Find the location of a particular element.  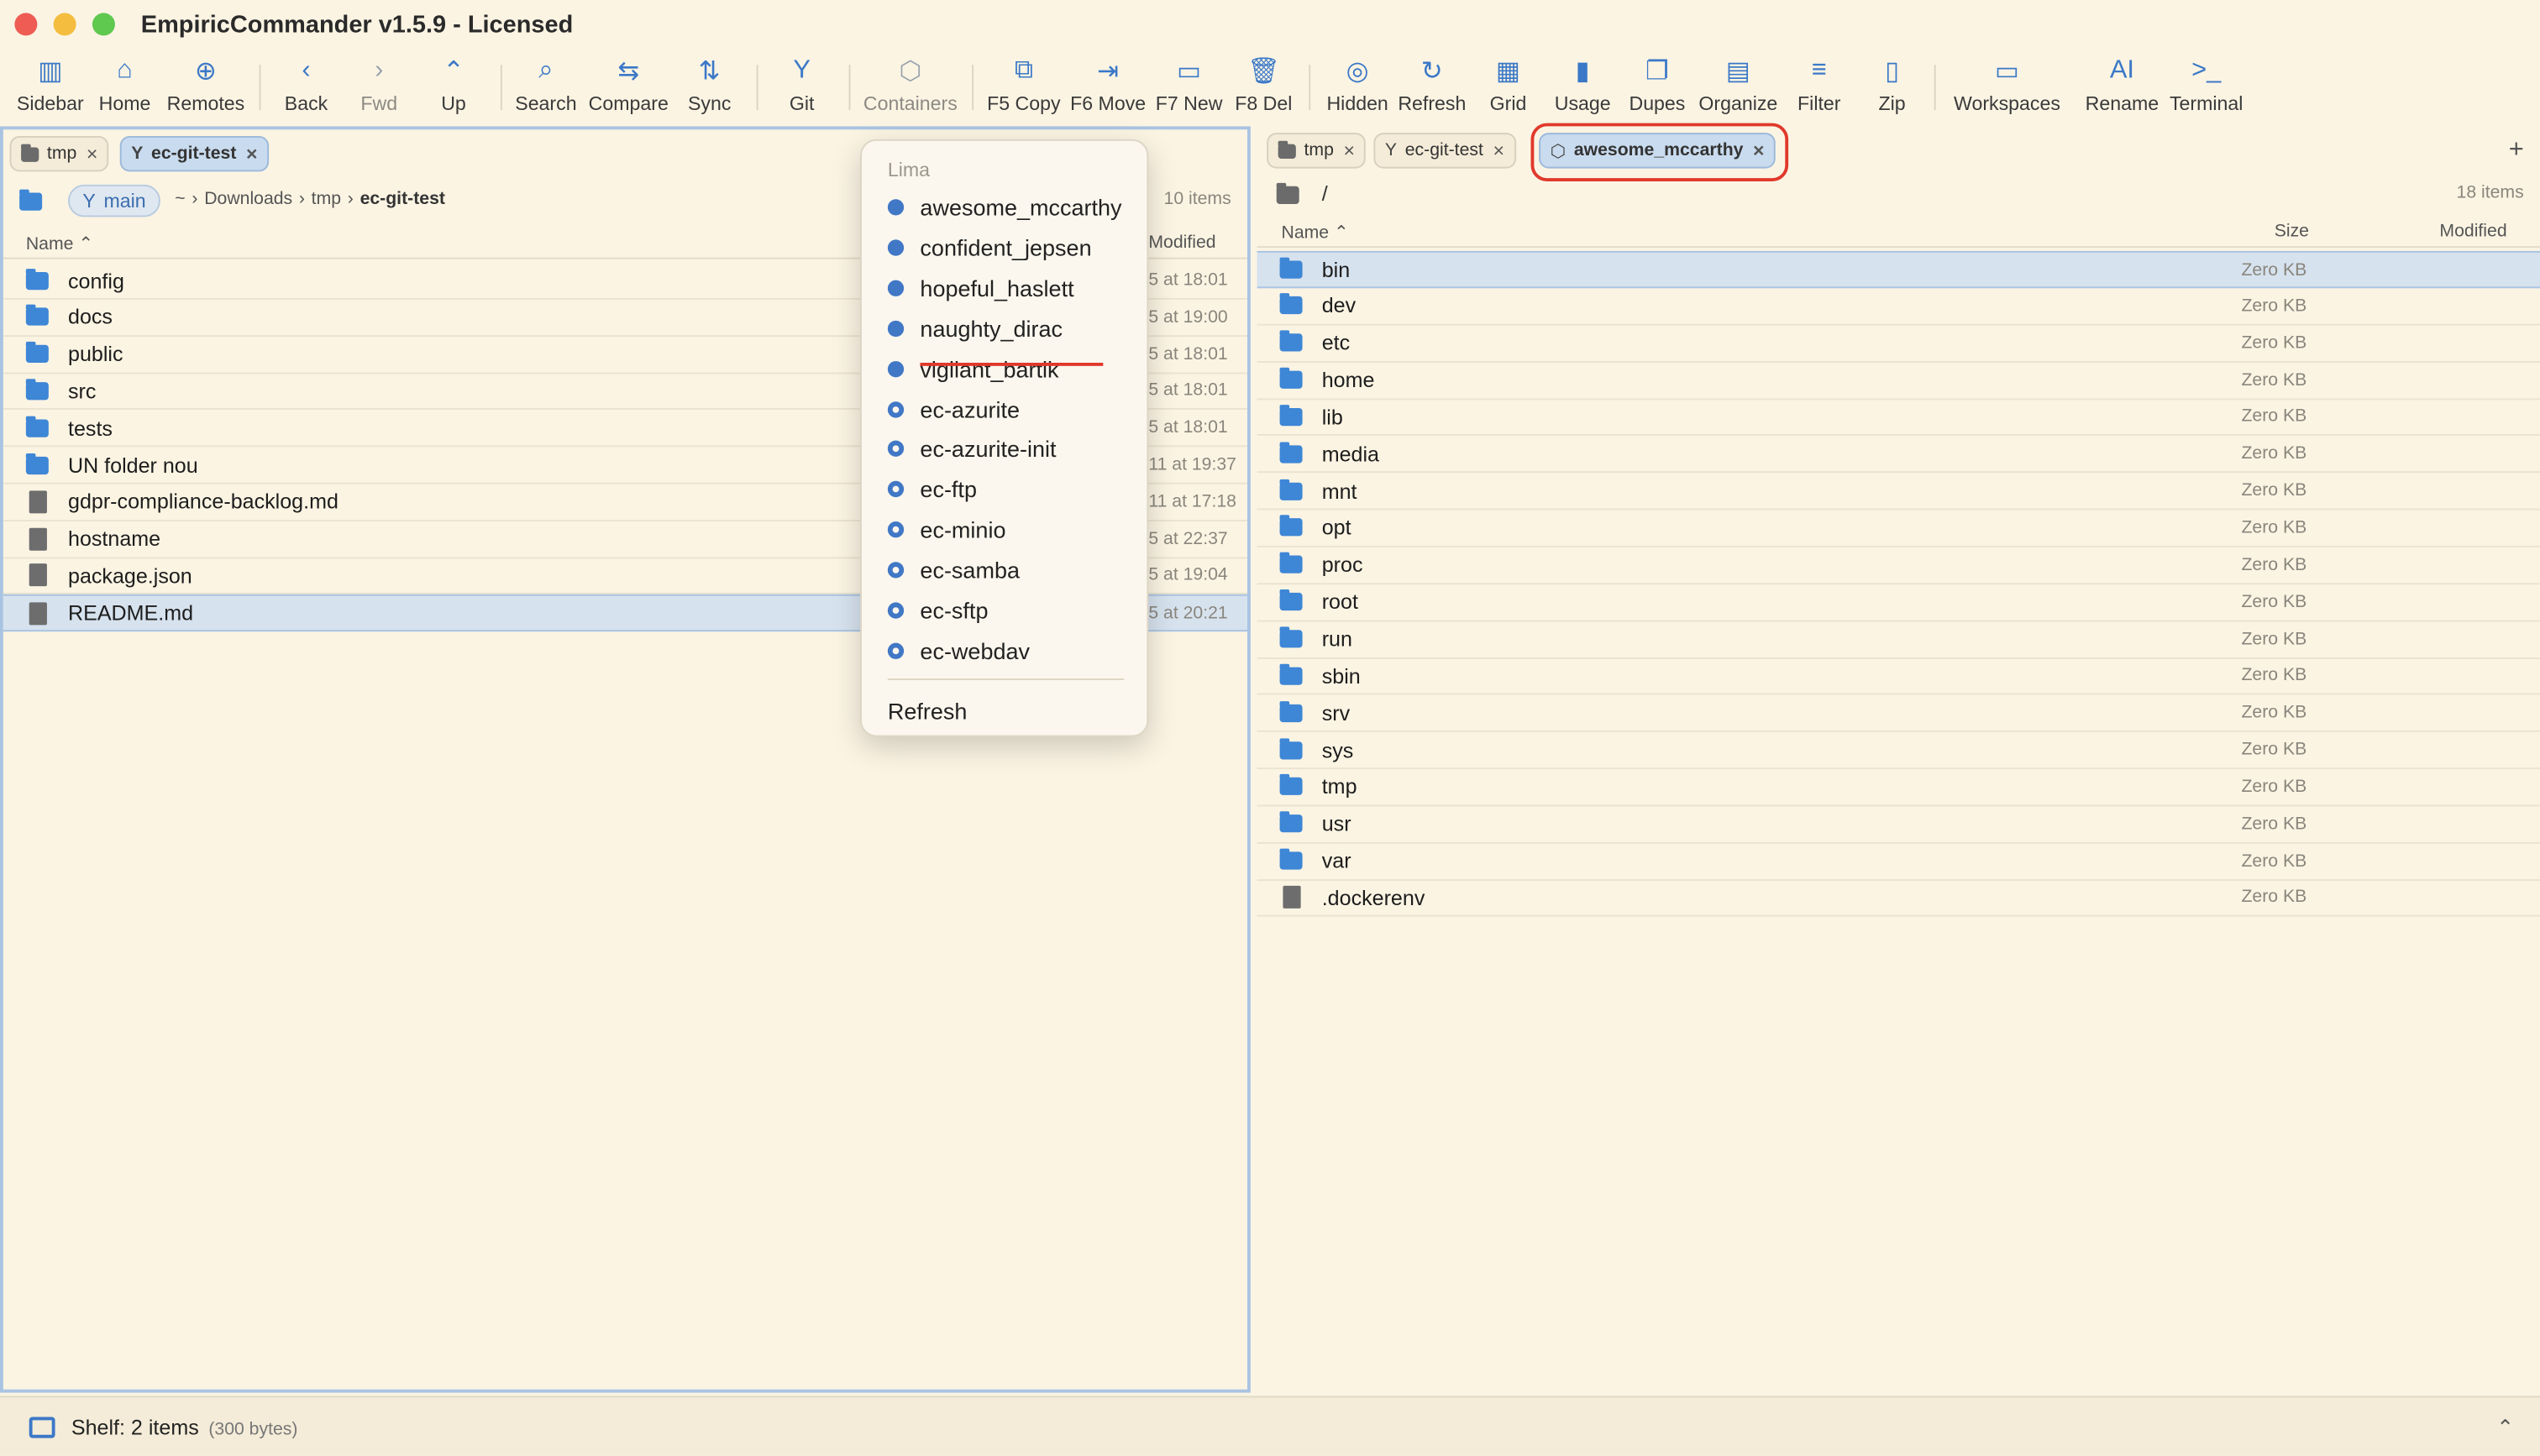

zoom-window-button is located at coordinates (103, 24).